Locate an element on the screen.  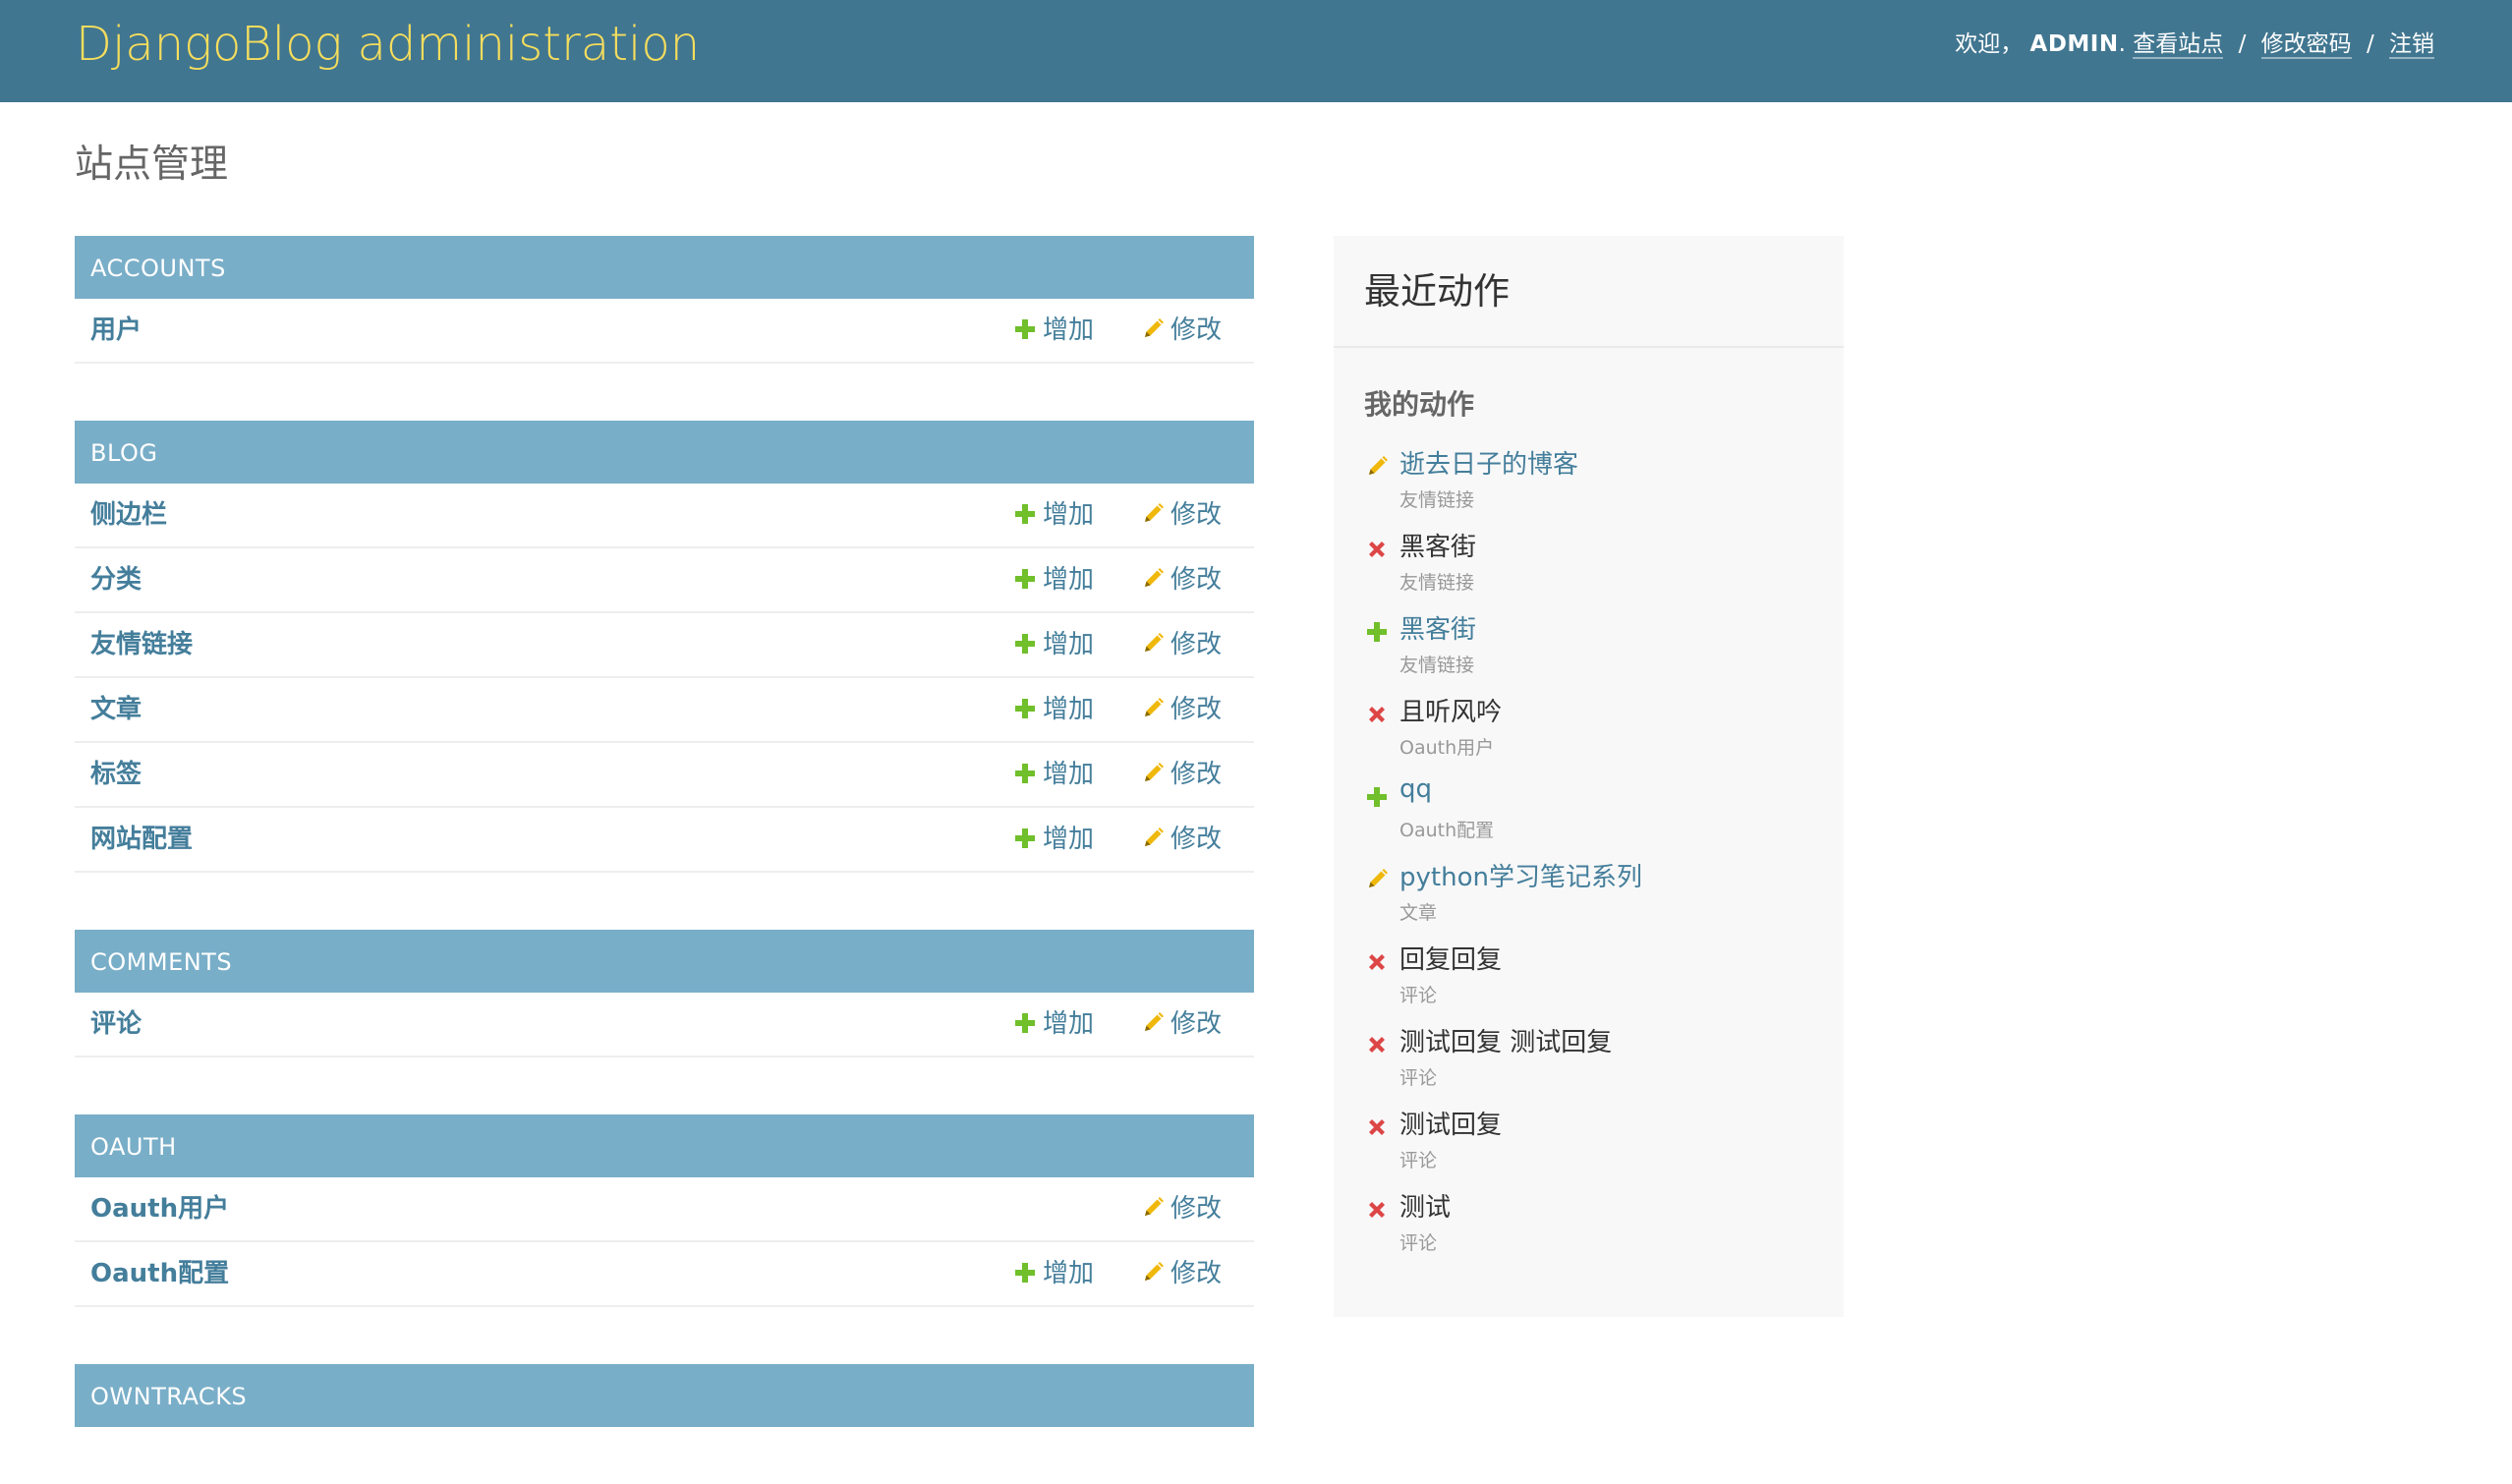
action-object: 回复回复 is located at coordinates (1451, 960).